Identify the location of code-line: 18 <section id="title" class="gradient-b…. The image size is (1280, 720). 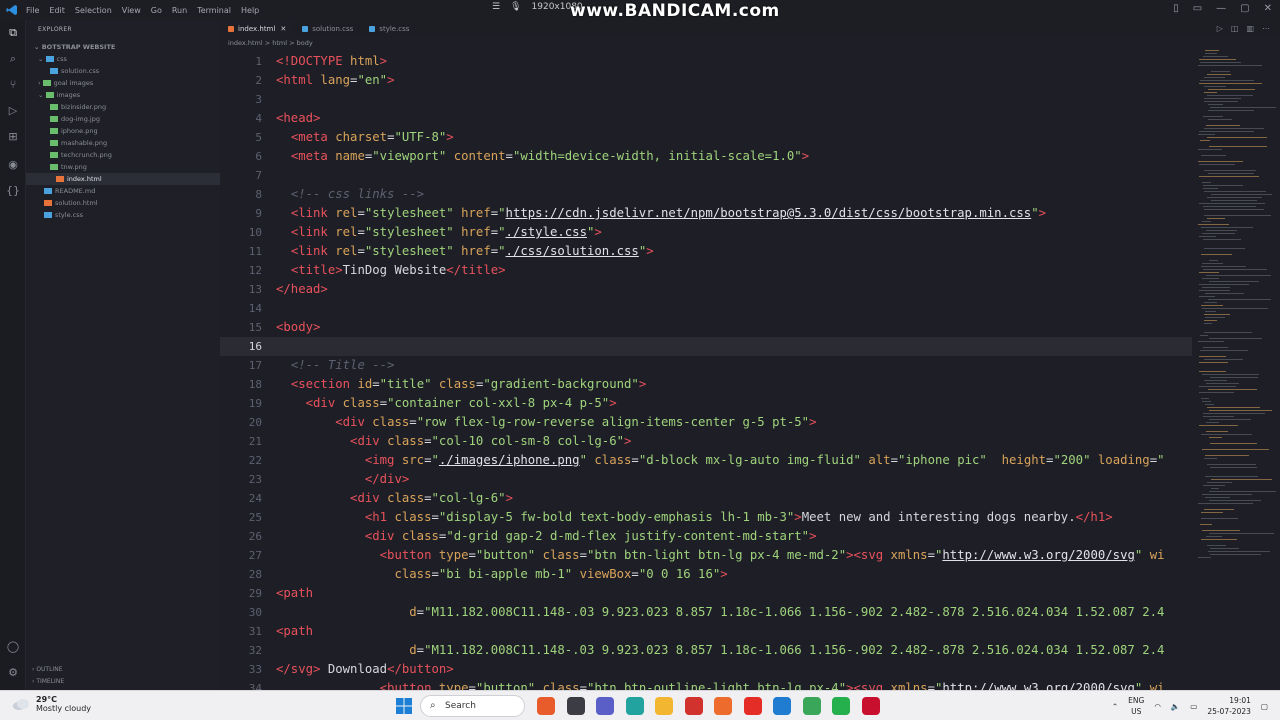
(706, 384).